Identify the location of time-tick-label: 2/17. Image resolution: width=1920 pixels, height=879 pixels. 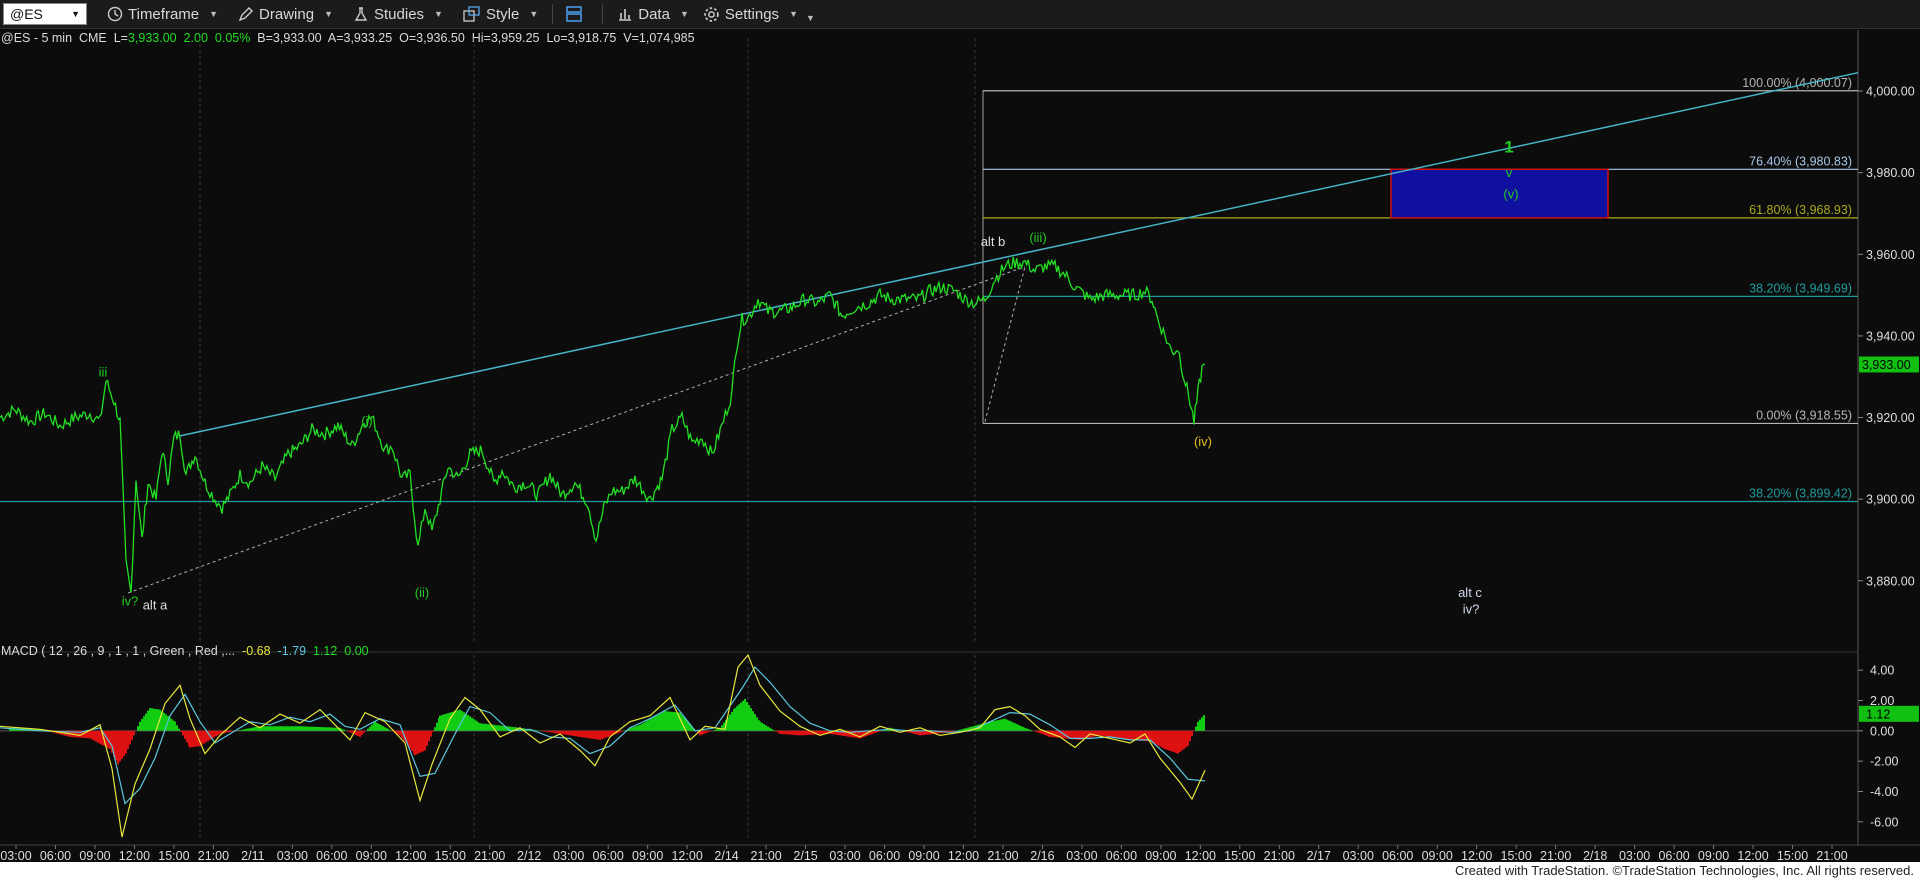
(1319, 855).